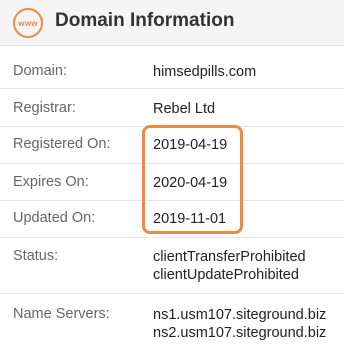 This screenshot has height=350, width=344. What do you see at coordinates (226, 275) in the screenshot?
I see `status-value-2: clientUpdateProhibited` at bounding box center [226, 275].